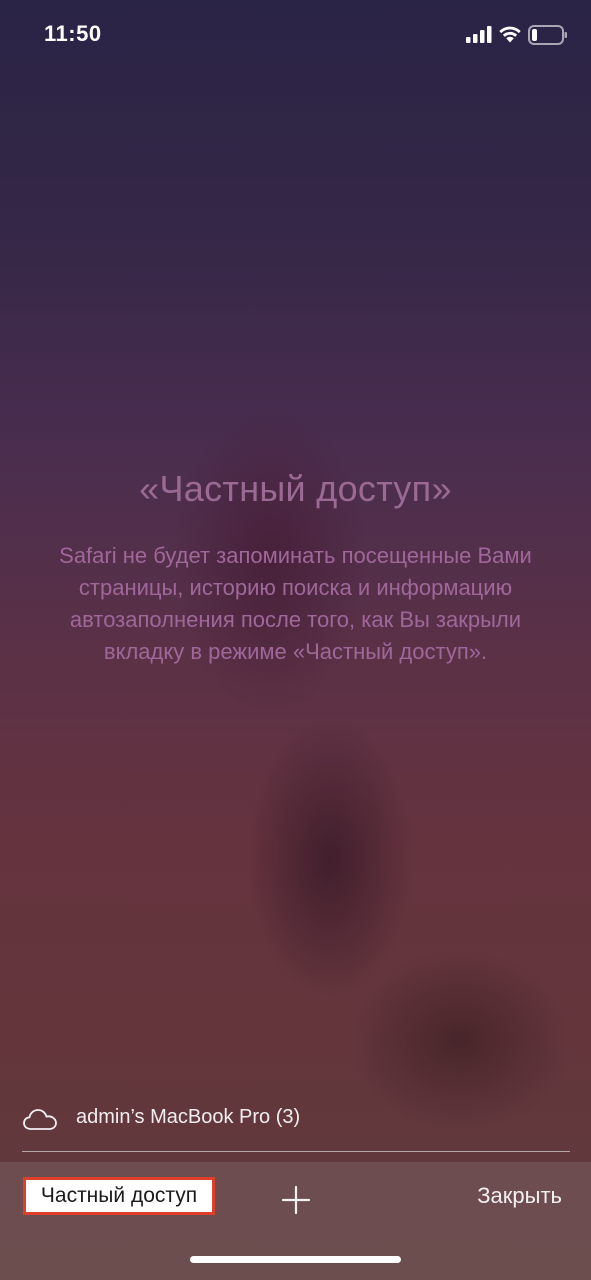  I want to click on status-bar: 11:50, so click(295, 36).